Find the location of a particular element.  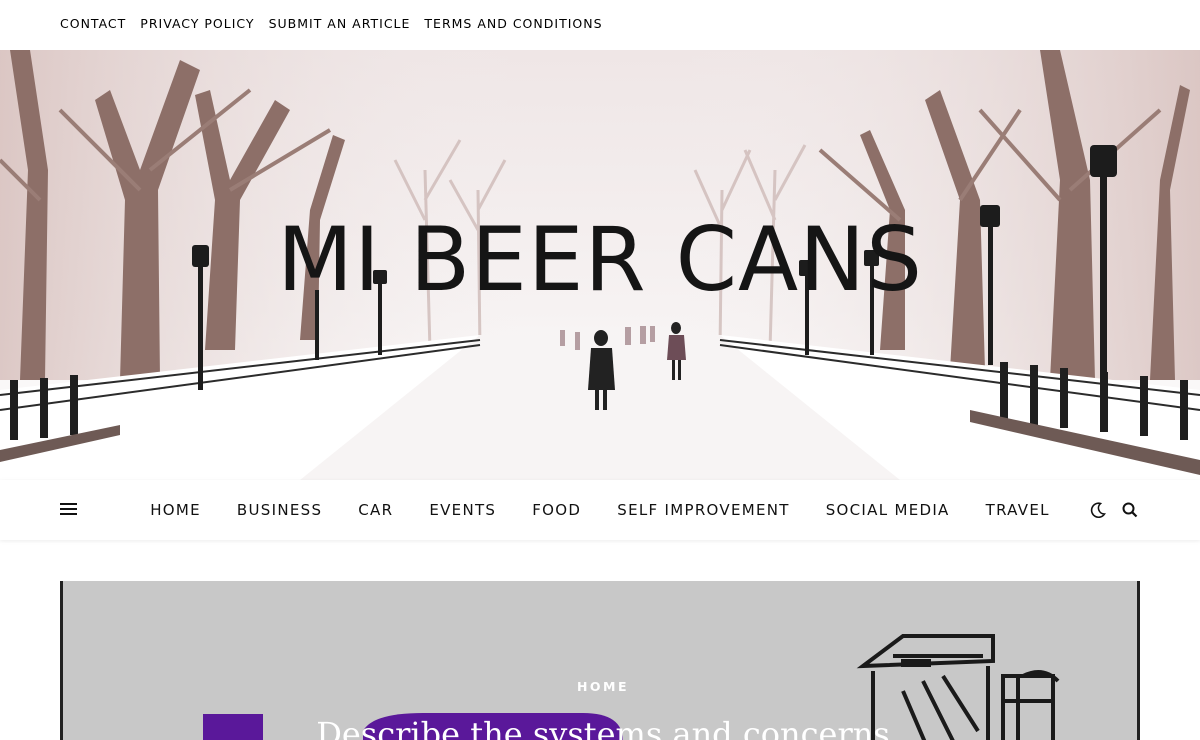

nav-item-events: EVENTS is located at coordinates (462, 510).